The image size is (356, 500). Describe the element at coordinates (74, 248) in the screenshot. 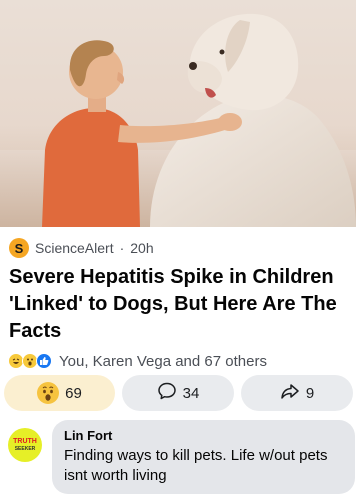

I see `source-name: ScienceAlert` at that location.